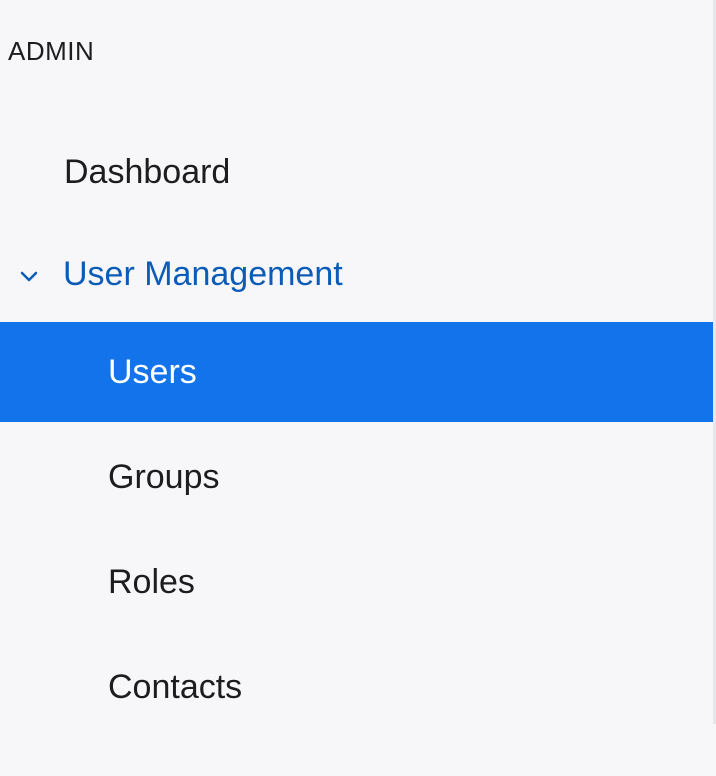 Image resolution: width=716 pixels, height=776 pixels. I want to click on sidebar-item-contacts: Contacts, so click(356, 687).